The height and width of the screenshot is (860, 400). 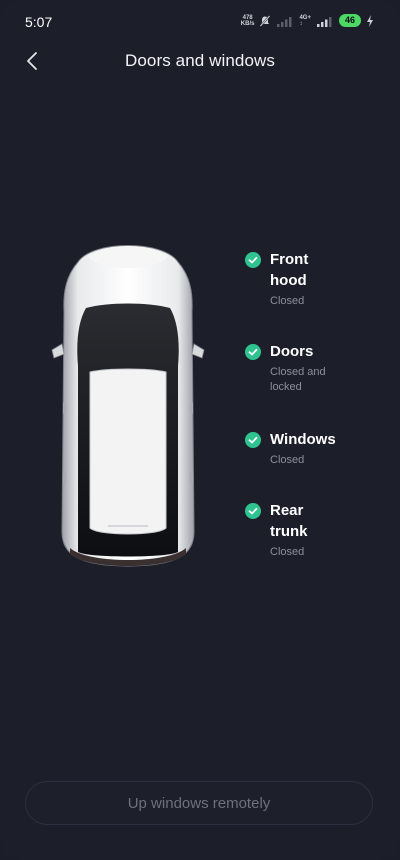 I want to click on network-speed-unit: KB/s, so click(x=247, y=23).